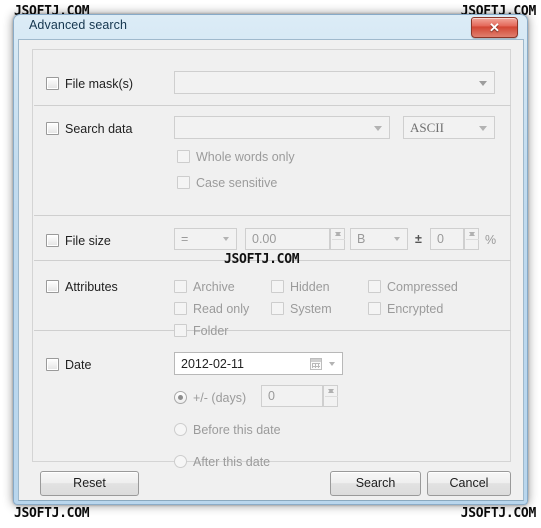 This screenshot has width=541, height=528. What do you see at coordinates (245, 157) in the screenshot?
I see `whole-words-only-label: Whole words only` at bounding box center [245, 157].